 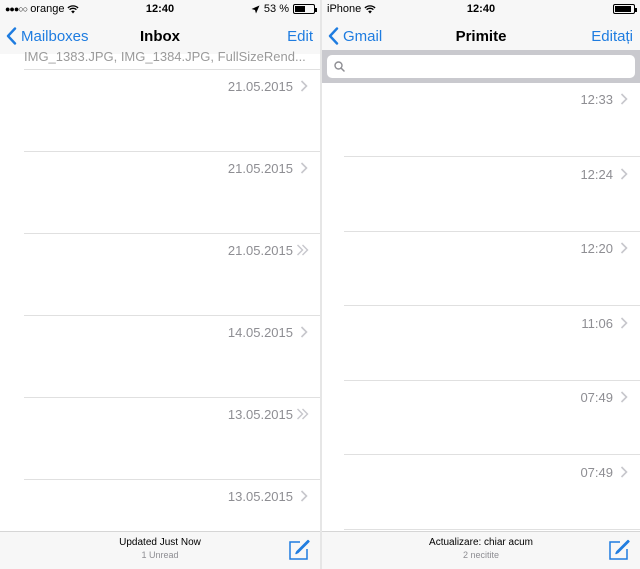 What do you see at coordinates (481, 36) in the screenshot?
I see `nav-bar: Gmail Primite Editați` at bounding box center [481, 36].